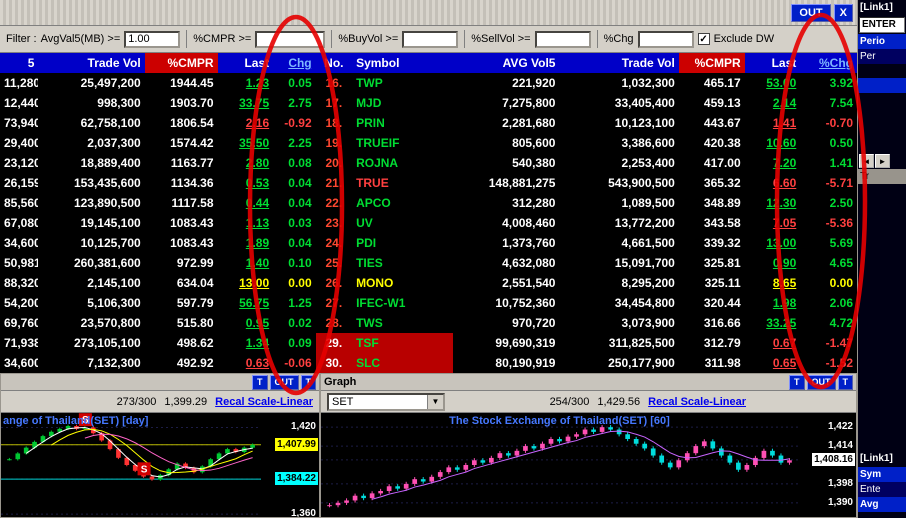 This screenshot has width=906, height=518. What do you see at coordinates (773, 303) in the screenshot?
I see `value-cell: 1.98` at bounding box center [773, 303].